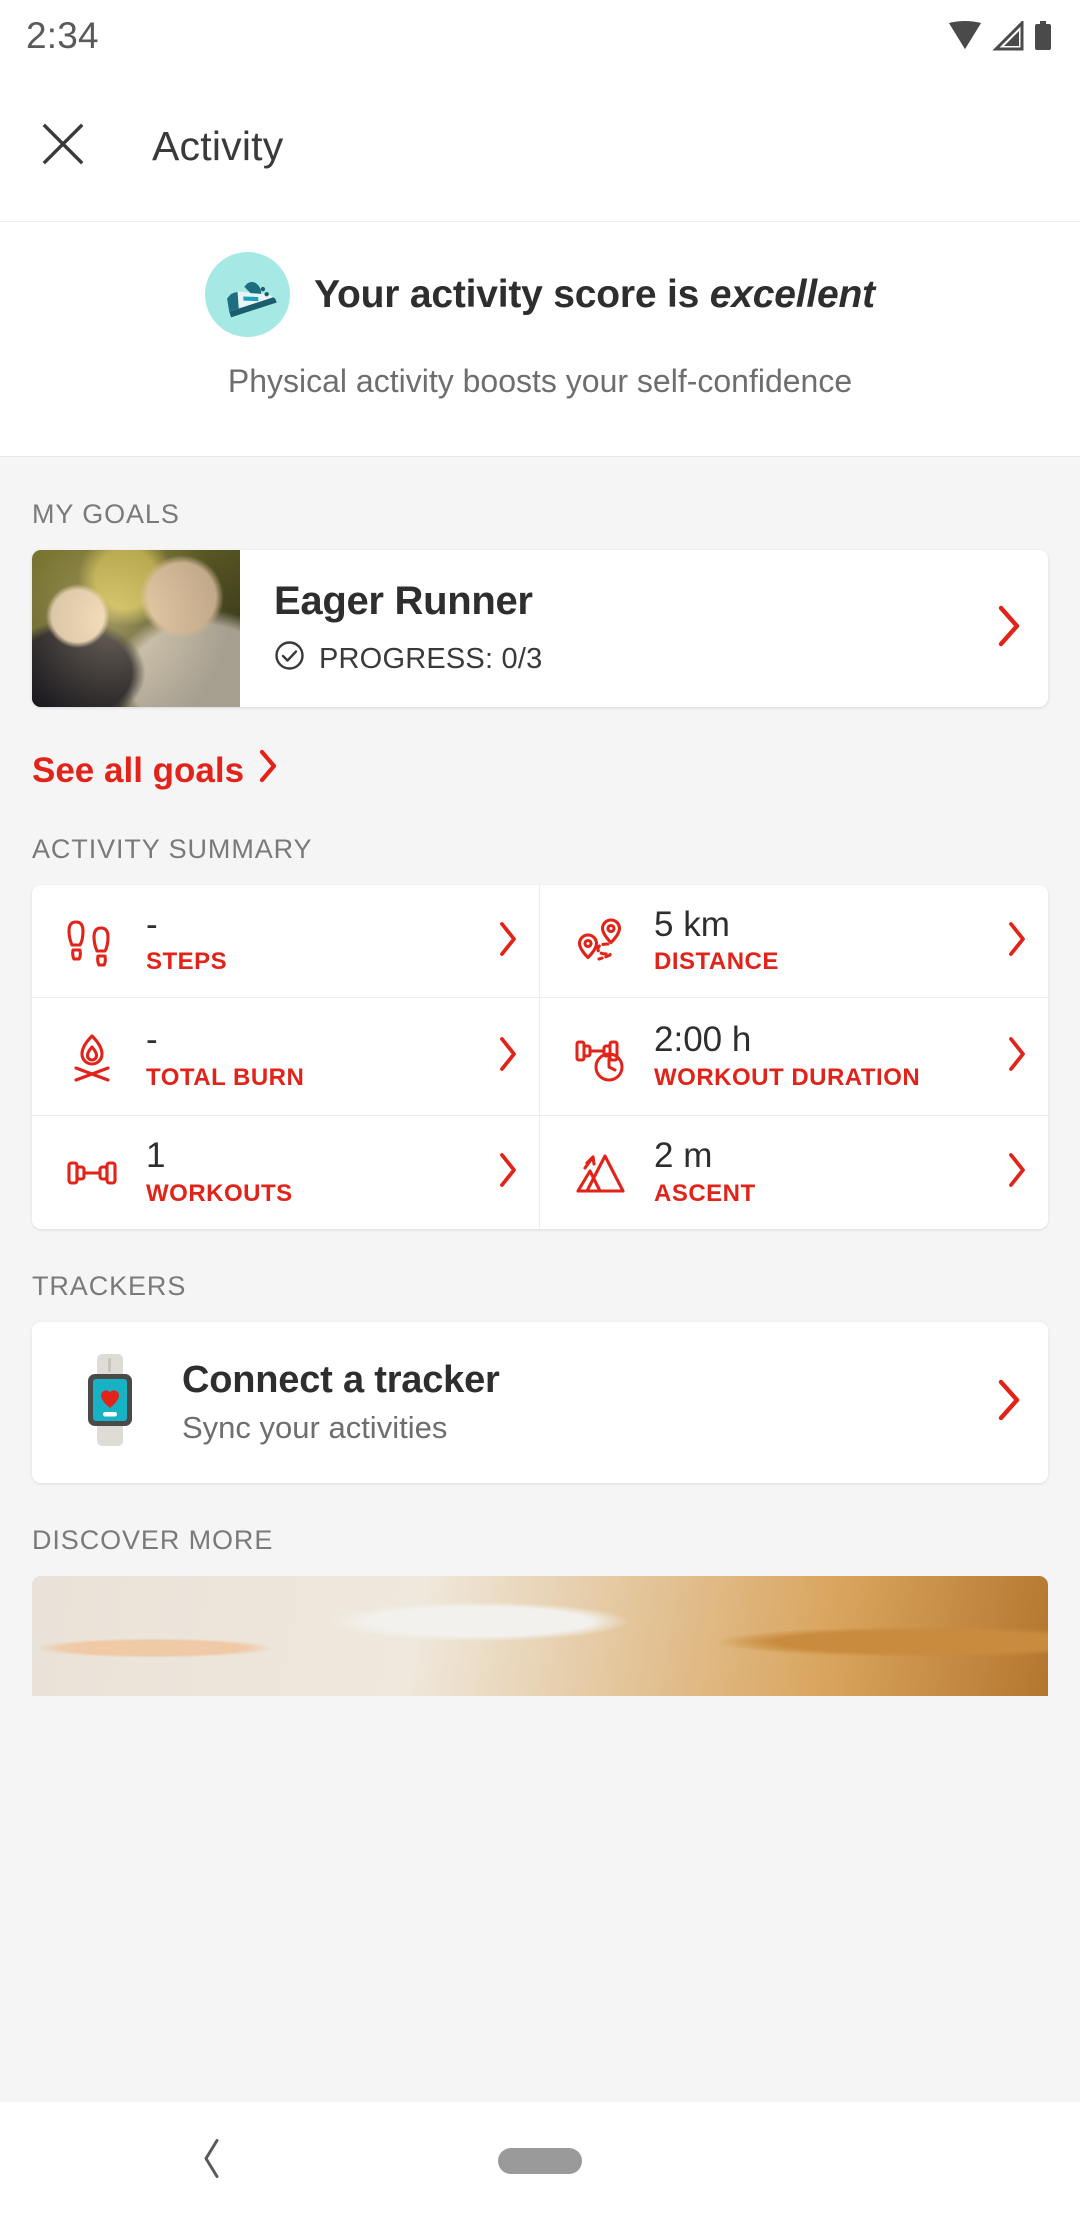  Describe the element at coordinates (816, 1172) in the screenshot. I see `summary-cell-text: 2 m ASCENT` at that location.